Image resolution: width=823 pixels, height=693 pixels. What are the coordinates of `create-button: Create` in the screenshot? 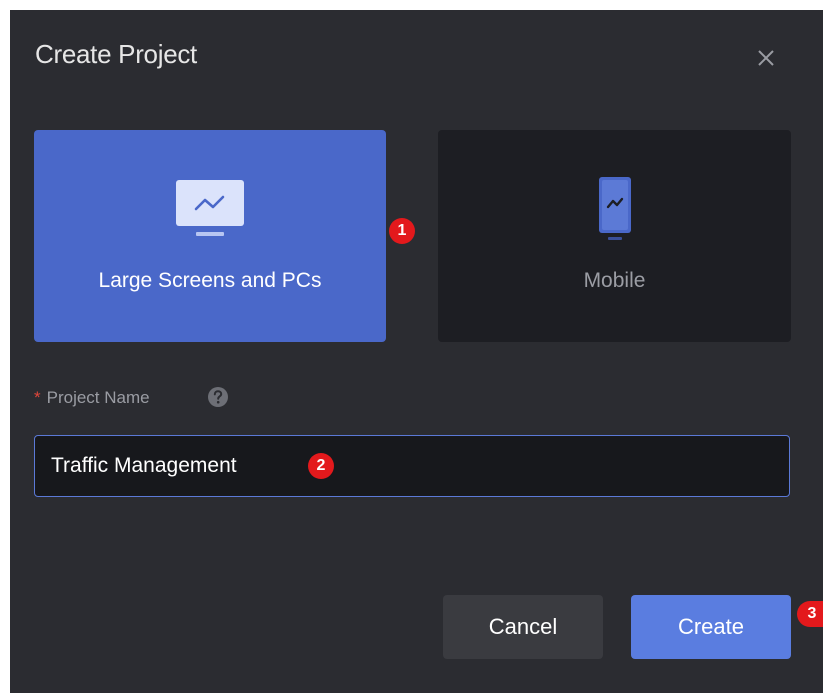 It's located at (711, 627).